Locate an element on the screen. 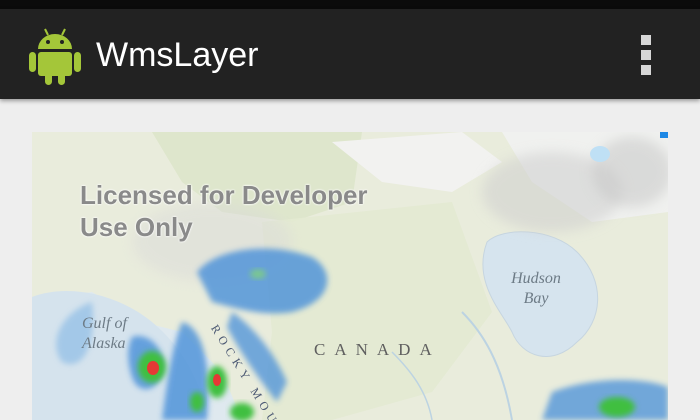  overflow-menu-icon is located at coordinates (646, 55).